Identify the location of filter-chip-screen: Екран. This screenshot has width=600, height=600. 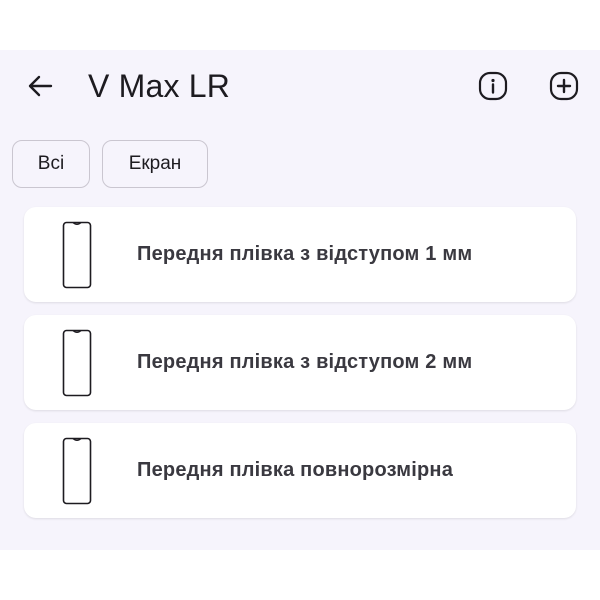
(155, 164).